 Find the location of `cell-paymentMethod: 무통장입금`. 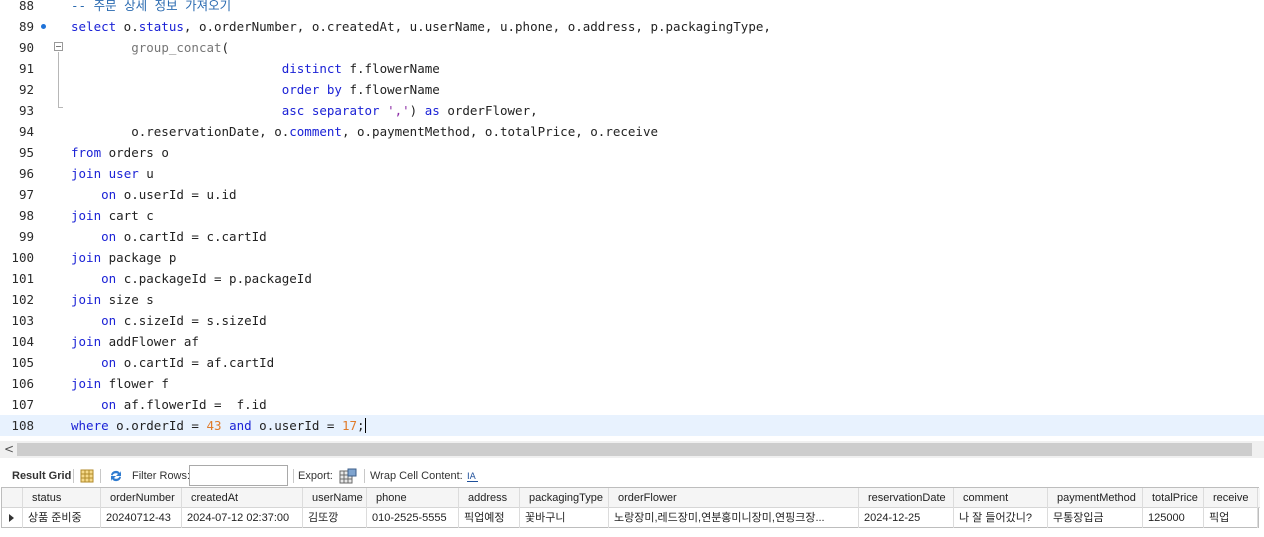

cell-paymentMethod: 무통장입금 is located at coordinates (1095, 518).